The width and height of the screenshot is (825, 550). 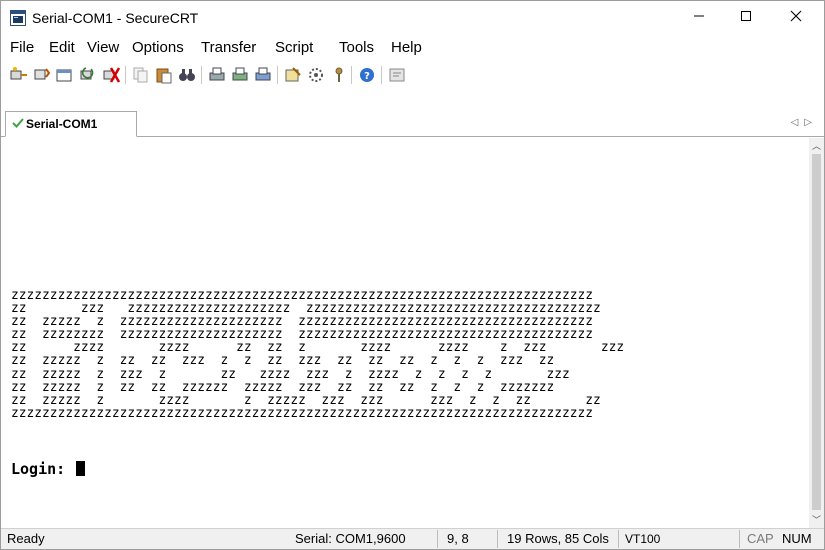 What do you see at coordinates (339, 75) in the screenshot?
I see `keymap-icon` at bounding box center [339, 75].